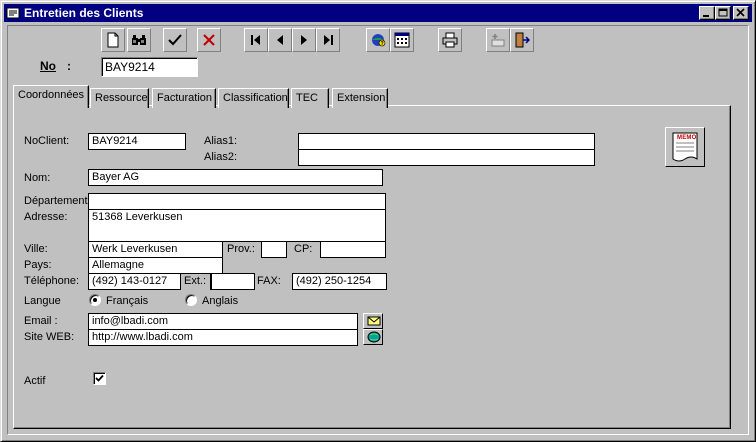  I want to click on window-title: Entretien des Clients, so click(84, 13).